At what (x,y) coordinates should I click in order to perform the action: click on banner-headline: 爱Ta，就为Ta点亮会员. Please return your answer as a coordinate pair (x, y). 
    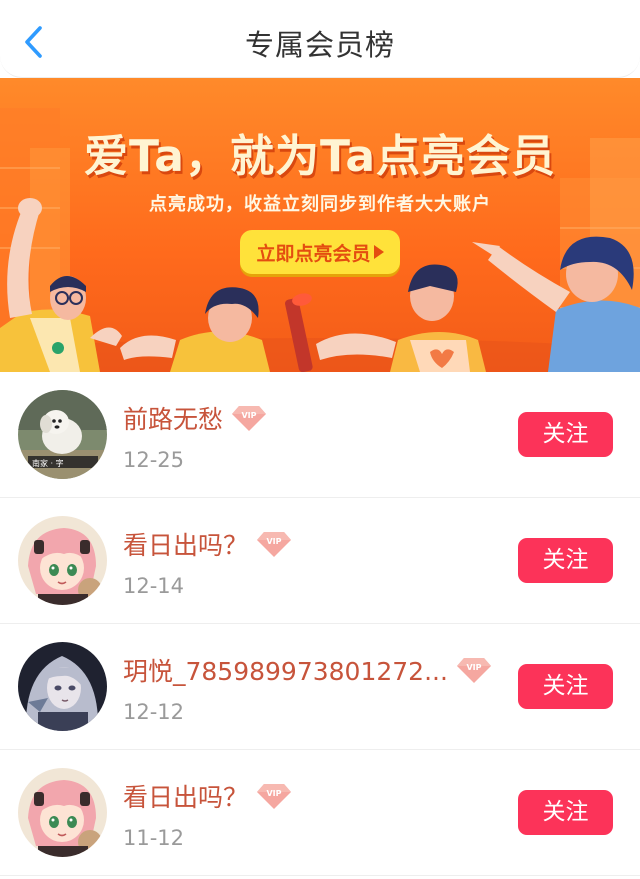
    Looking at the image, I should click on (320, 156).